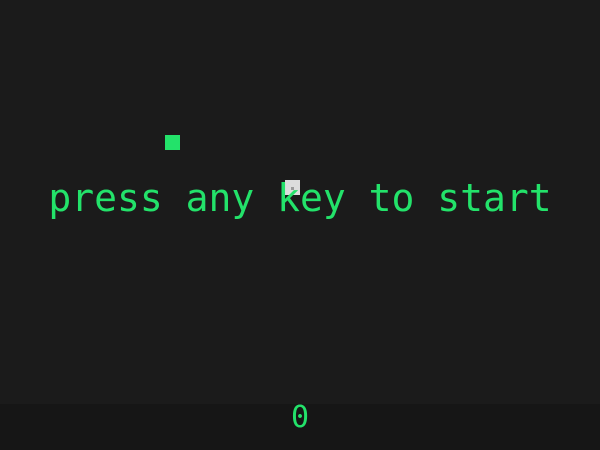  Describe the element at coordinates (300, 198) in the screenshot. I see `start-prompt: press any key to start` at that location.